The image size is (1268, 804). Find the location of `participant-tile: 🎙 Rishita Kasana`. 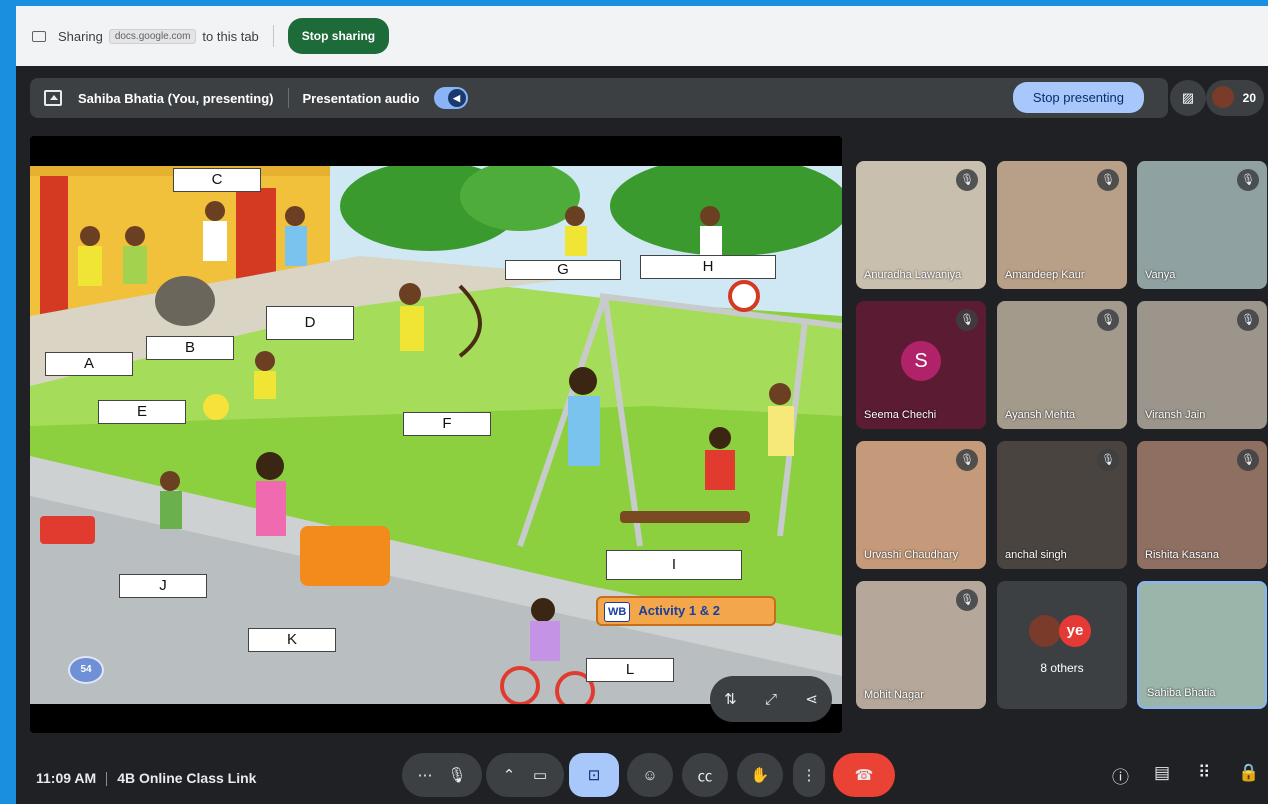

participant-tile: 🎙 Rishita Kasana is located at coordinates (1202, 505).